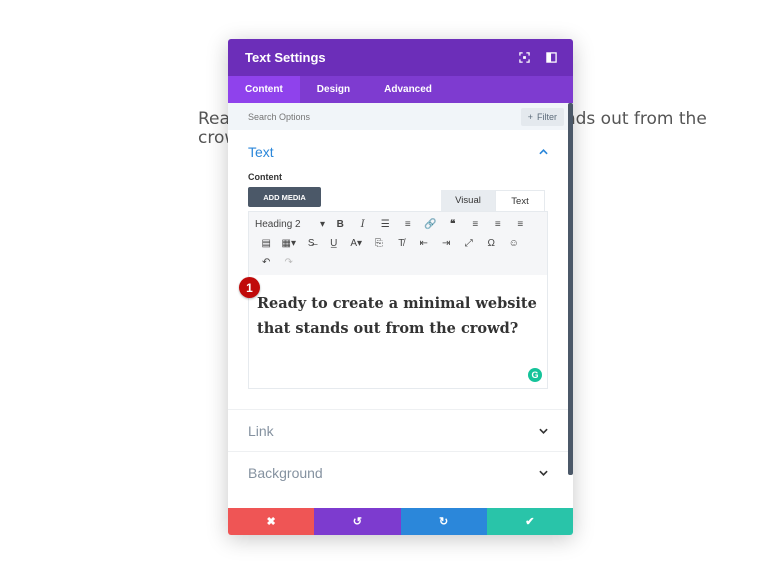  I want to click on search-row: + Filter, so click(400, 116).